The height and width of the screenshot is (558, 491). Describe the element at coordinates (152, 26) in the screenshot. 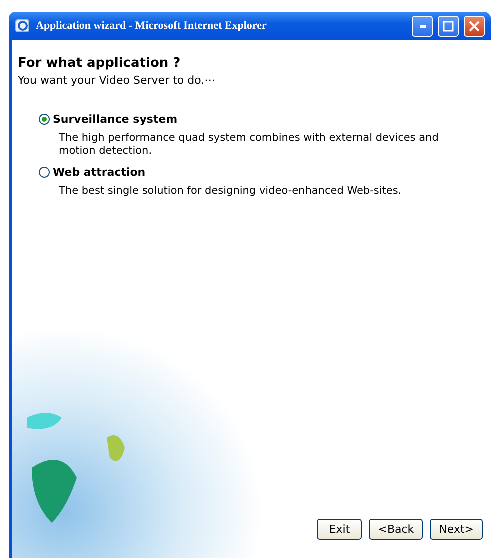

I see `window-title: Application wizard - Microsoft Internet Explorer` at that location.